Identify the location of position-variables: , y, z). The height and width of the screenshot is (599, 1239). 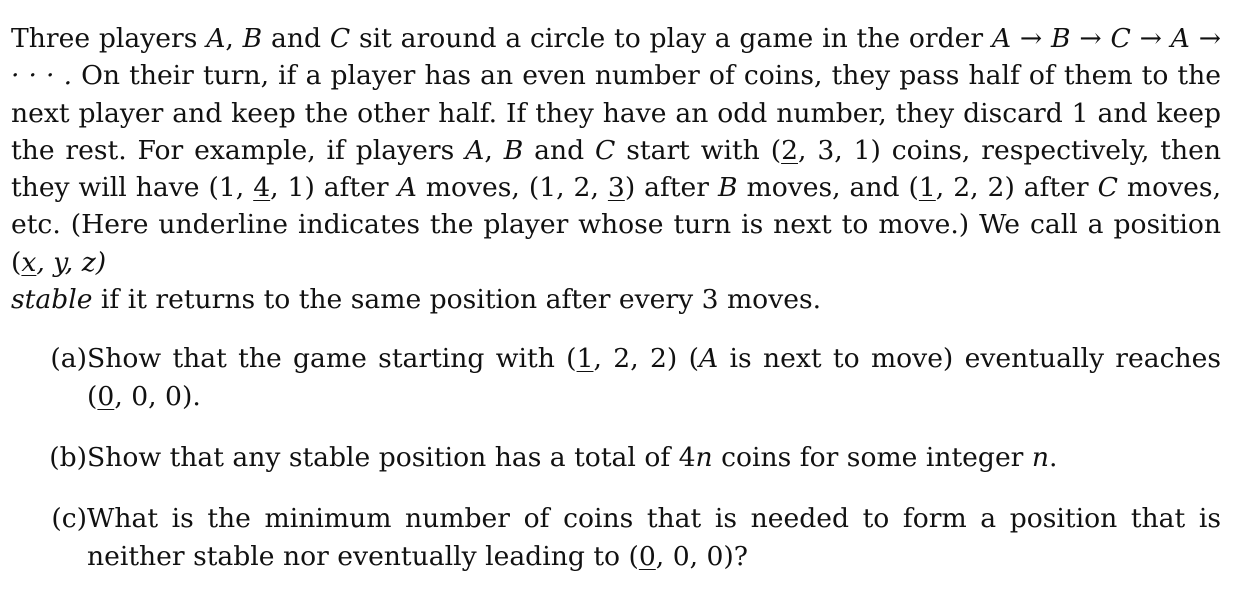
(71, 262).